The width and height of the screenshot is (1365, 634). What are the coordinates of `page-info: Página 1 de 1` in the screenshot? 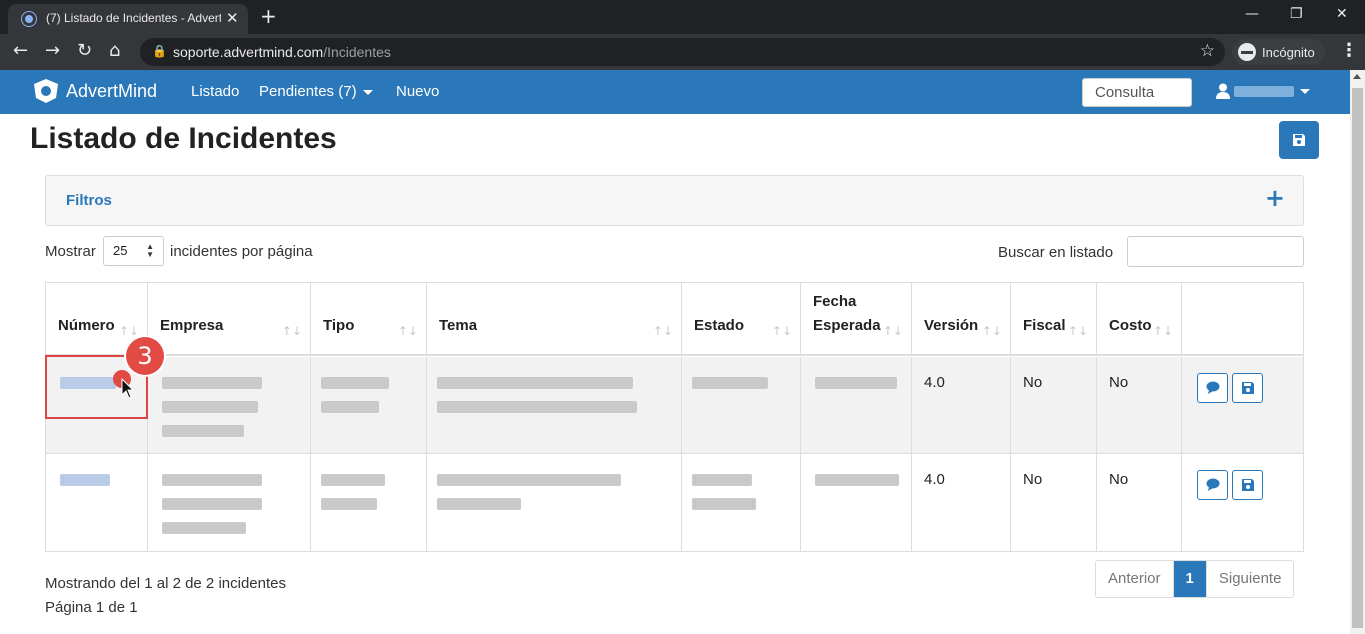 It's located at (91, 607).